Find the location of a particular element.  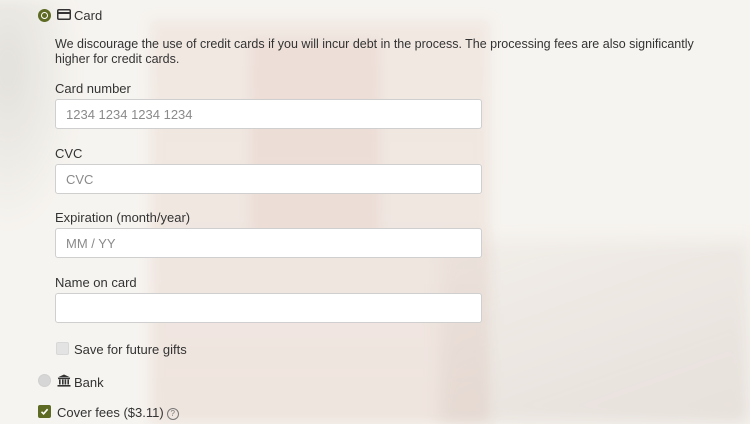

card-option: Card is located at coordinates (79, 15).